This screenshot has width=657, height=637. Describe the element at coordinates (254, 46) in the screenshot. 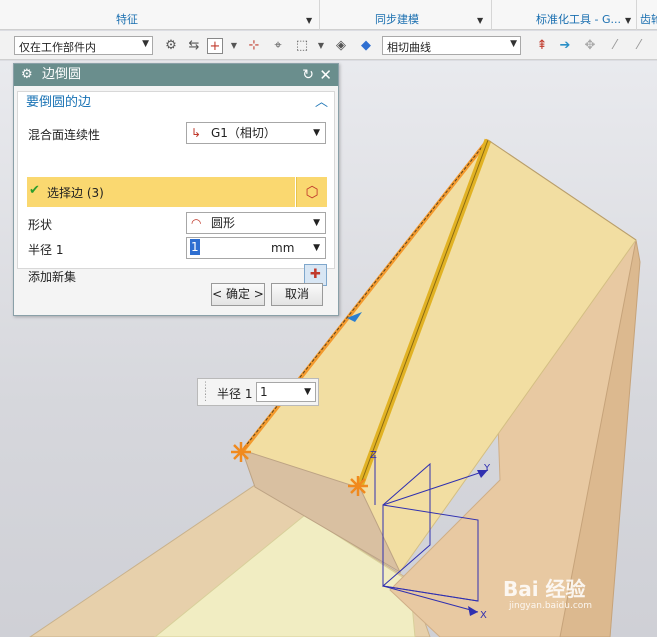

I see `point-on-curve-icon: ⊹` at that location.